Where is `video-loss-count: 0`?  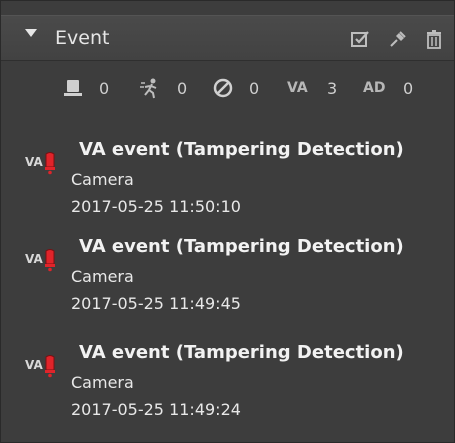 video-loss-count: 0 is located at coordinates (254, 88).